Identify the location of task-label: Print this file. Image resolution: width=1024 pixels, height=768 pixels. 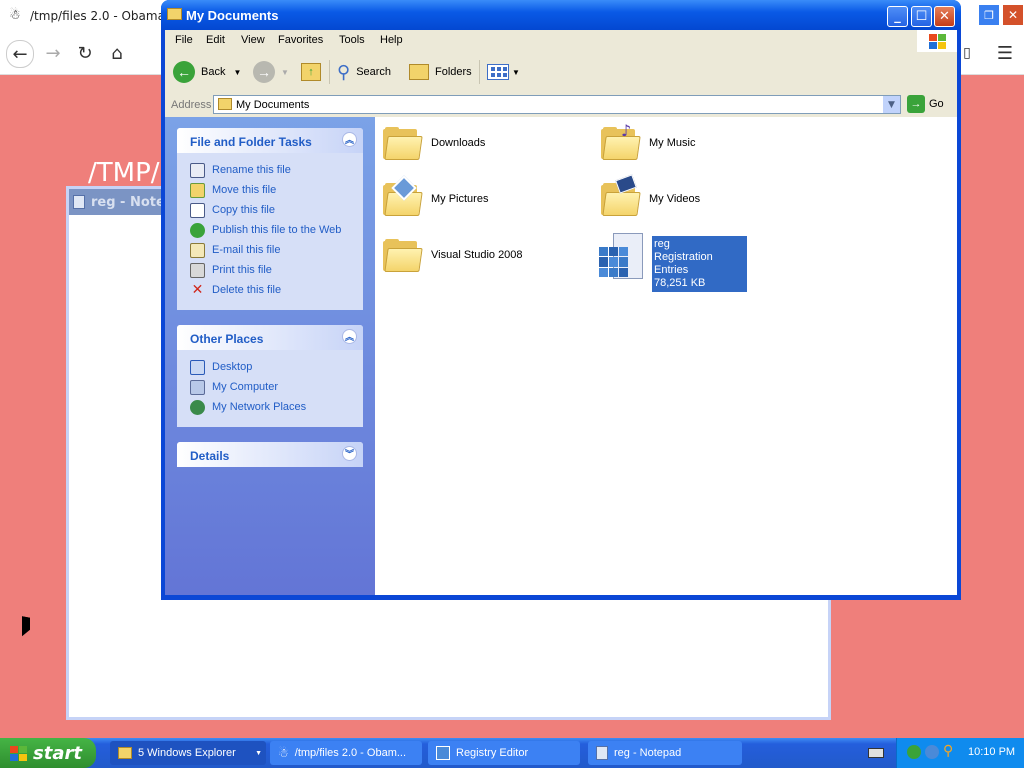
(242, 270).